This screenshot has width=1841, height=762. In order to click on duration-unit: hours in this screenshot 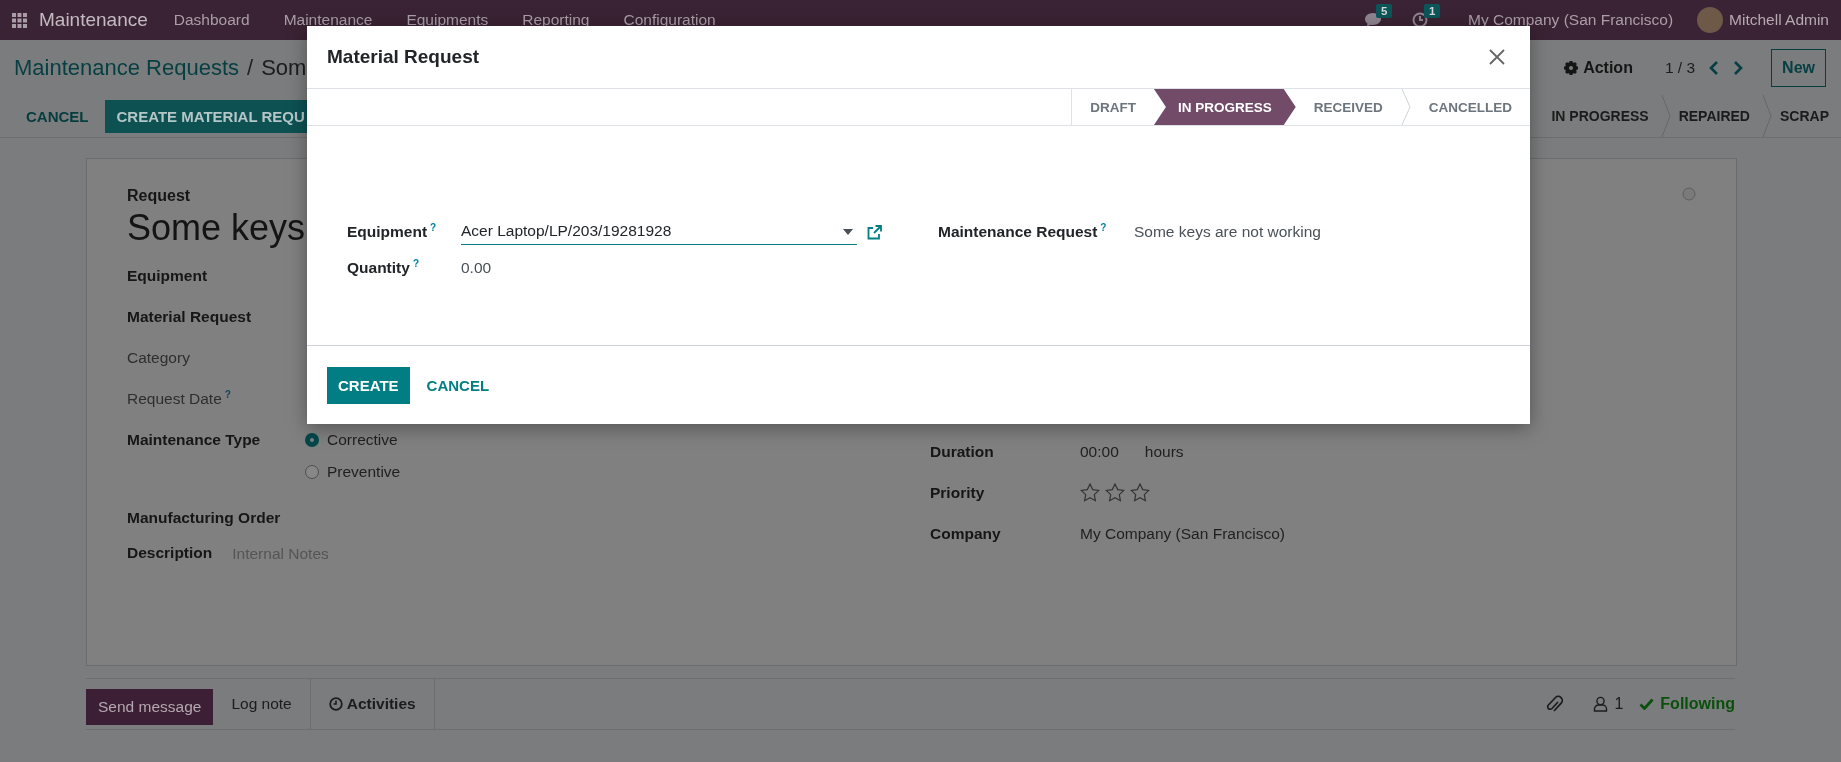, I will do `click(1164, 451)`.